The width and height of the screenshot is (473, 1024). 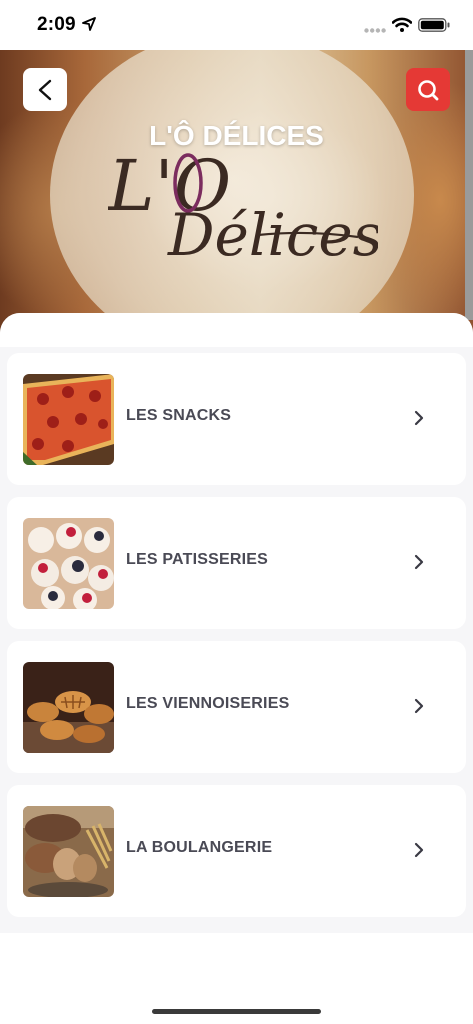 What do you see at coordinates (89, 24) in the screenshot?
I see `location-arrow-icon` at bounding box center [89, 24].